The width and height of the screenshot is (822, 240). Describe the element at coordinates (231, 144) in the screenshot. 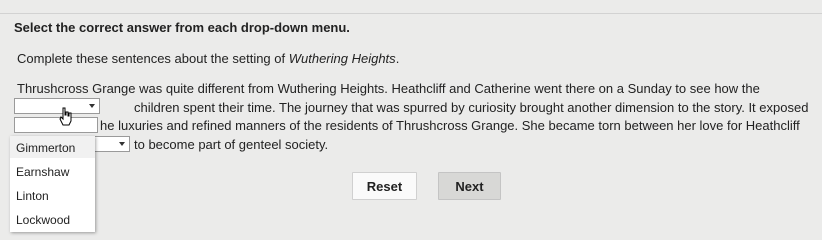

I see `paragraph-line-4: to become part of genteel society.` at that location.